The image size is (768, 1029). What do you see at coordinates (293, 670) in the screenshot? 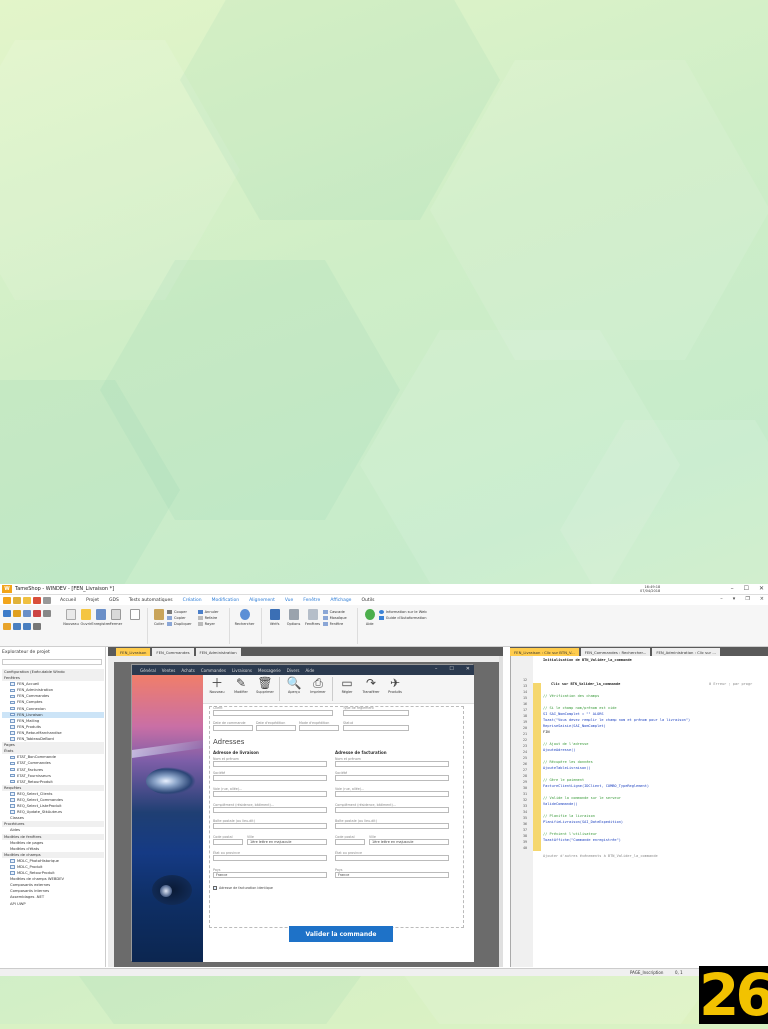
I see `form-menu-divers: Divers` at bounding box center [293, 670].